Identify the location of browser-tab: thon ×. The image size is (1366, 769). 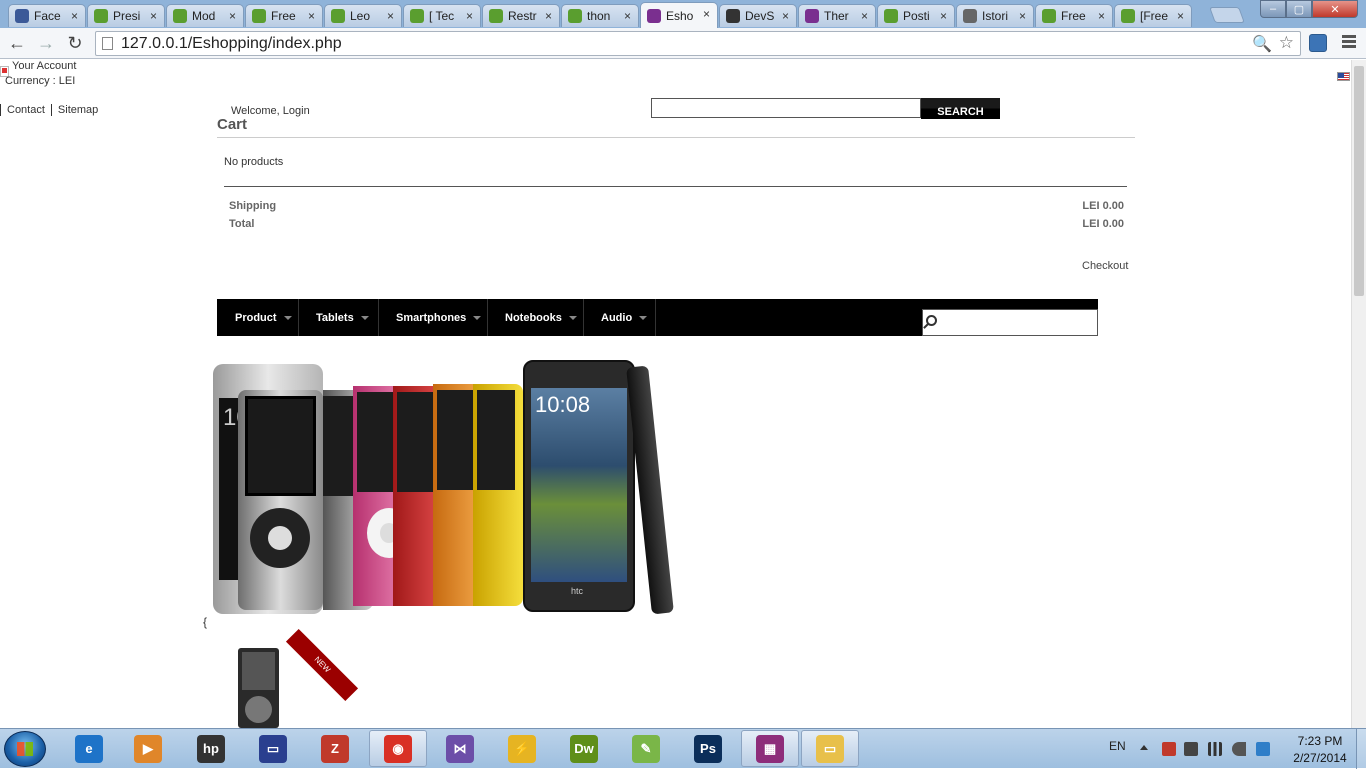
(600, 15).